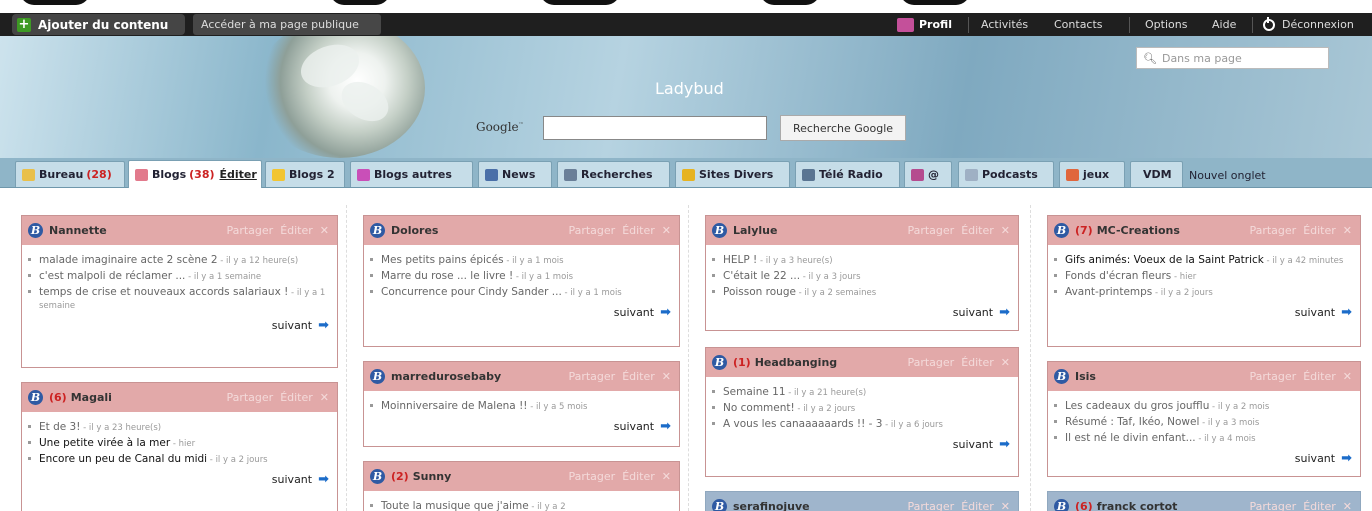 Image resolution: width=1372 pixels, height=511 pixels. I want to click on tab-edit-link: Éditer, so click(238, 174).